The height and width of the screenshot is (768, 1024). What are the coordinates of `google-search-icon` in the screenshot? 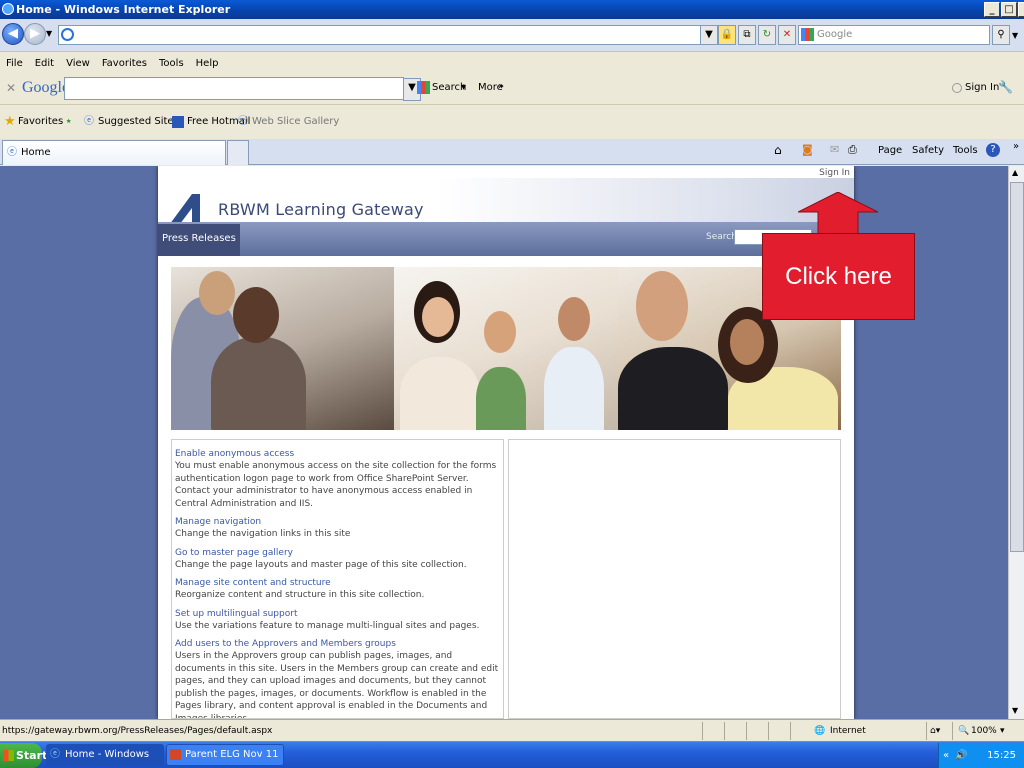 It's located at (423, 87).